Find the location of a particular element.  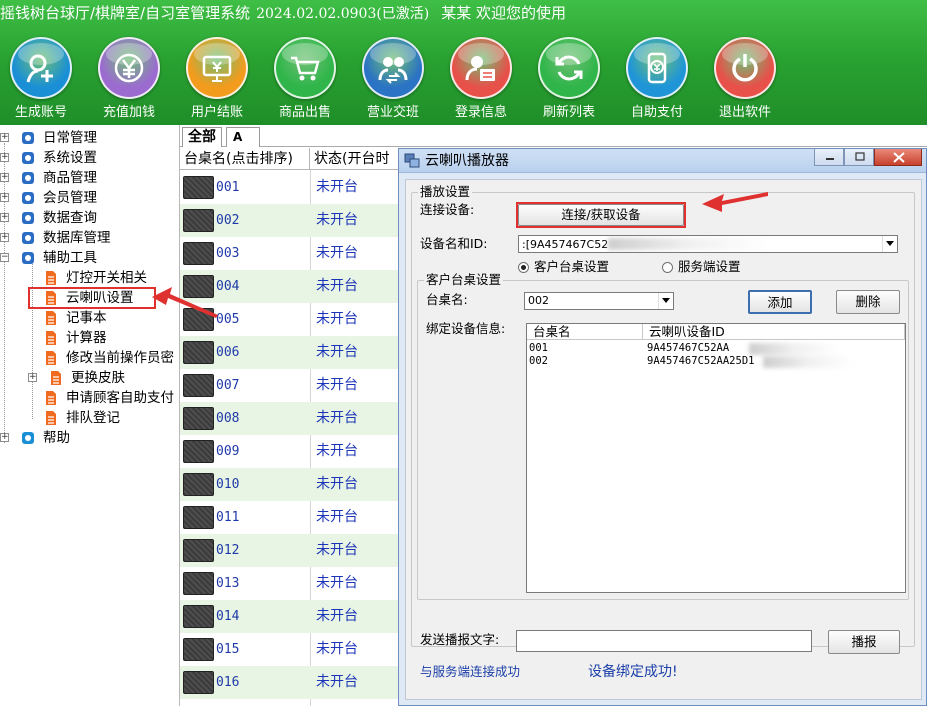

close-button is located at coordinates (898, 157).